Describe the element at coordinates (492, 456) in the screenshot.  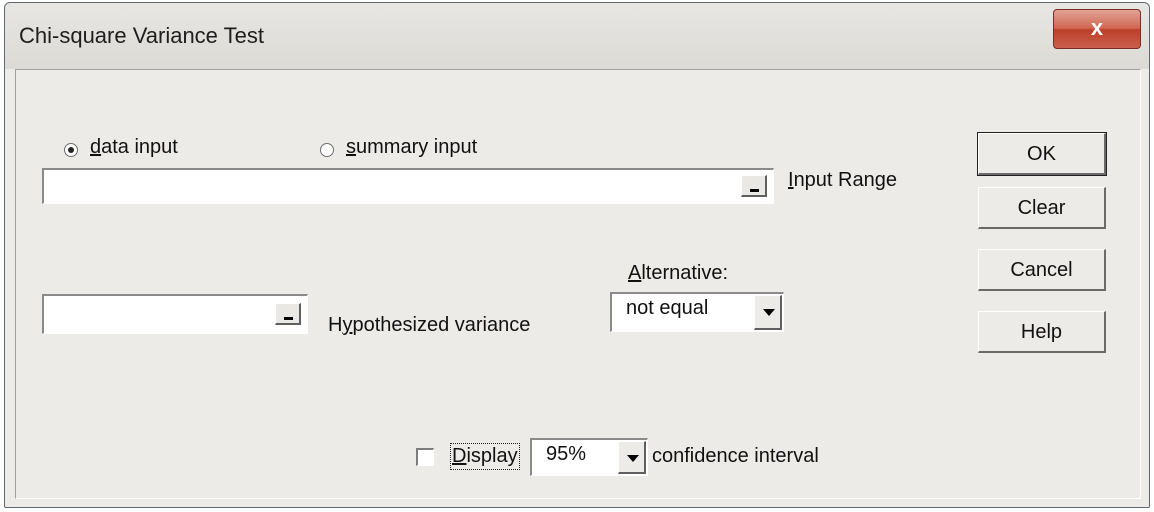
I see `display-label-rest: isplay` at that location.